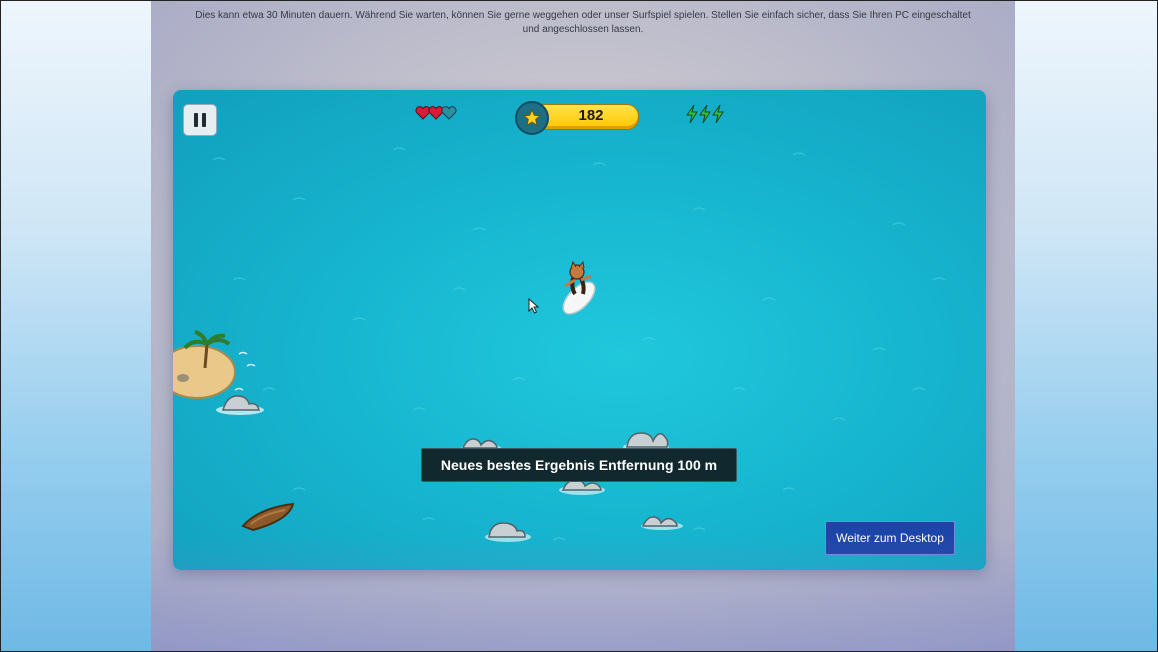 The image size is (1158, 652). What do you see at coordinates (577, 118) in the screenshot?
I see `score-display: 182` at bounding box center [577, 118].